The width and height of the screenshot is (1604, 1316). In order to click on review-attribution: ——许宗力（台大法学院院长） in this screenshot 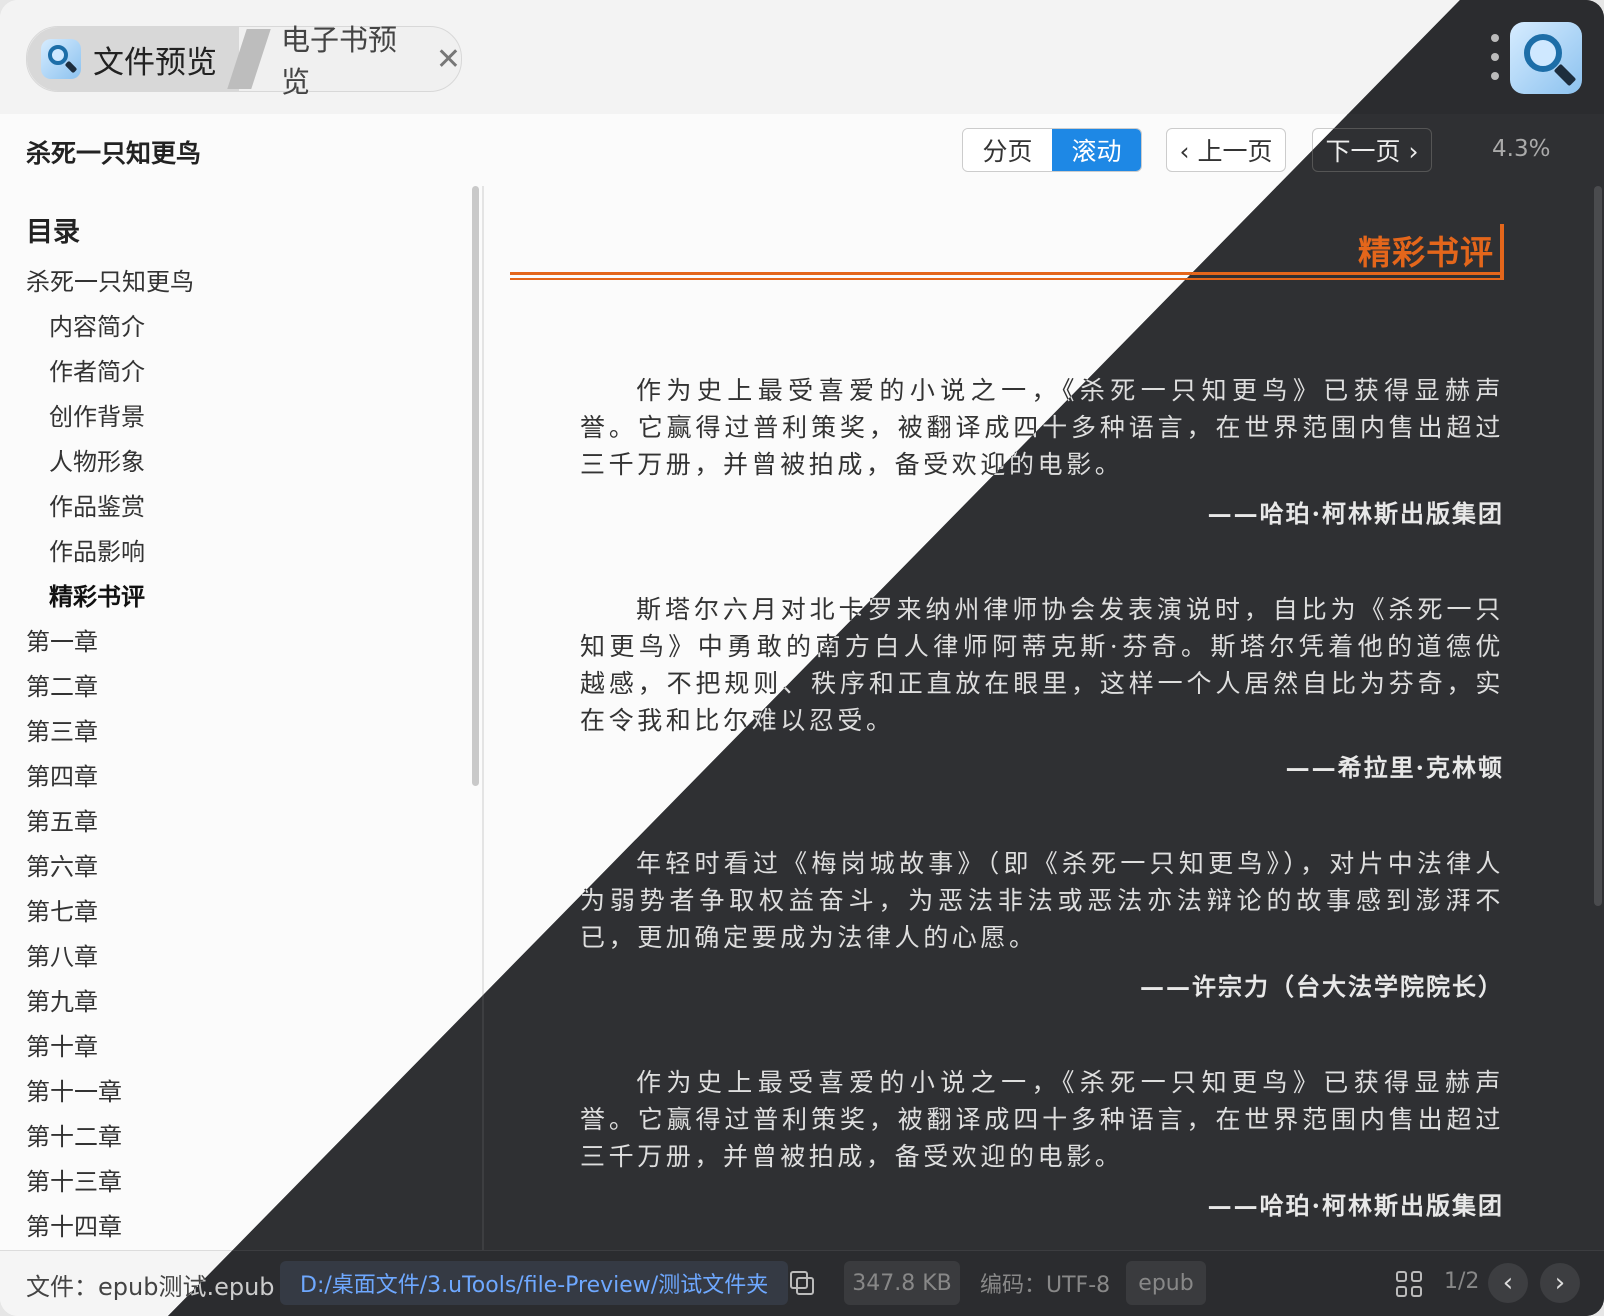, I will do `click(1322, 986)`.